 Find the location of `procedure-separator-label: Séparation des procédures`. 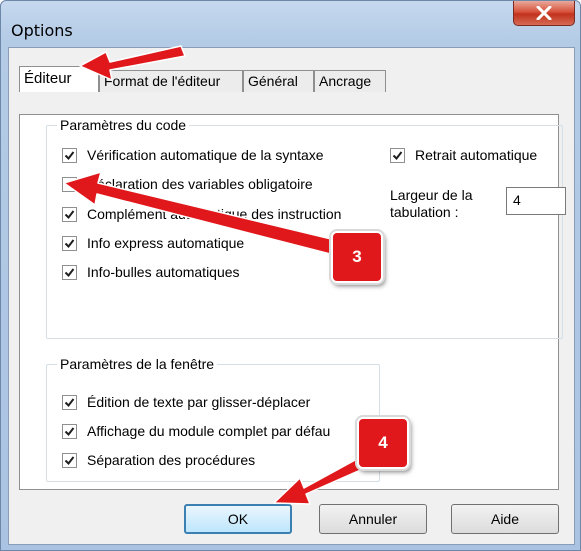

procedure-separator-label: Séparation des procédures is located at coordinates (171, 460).